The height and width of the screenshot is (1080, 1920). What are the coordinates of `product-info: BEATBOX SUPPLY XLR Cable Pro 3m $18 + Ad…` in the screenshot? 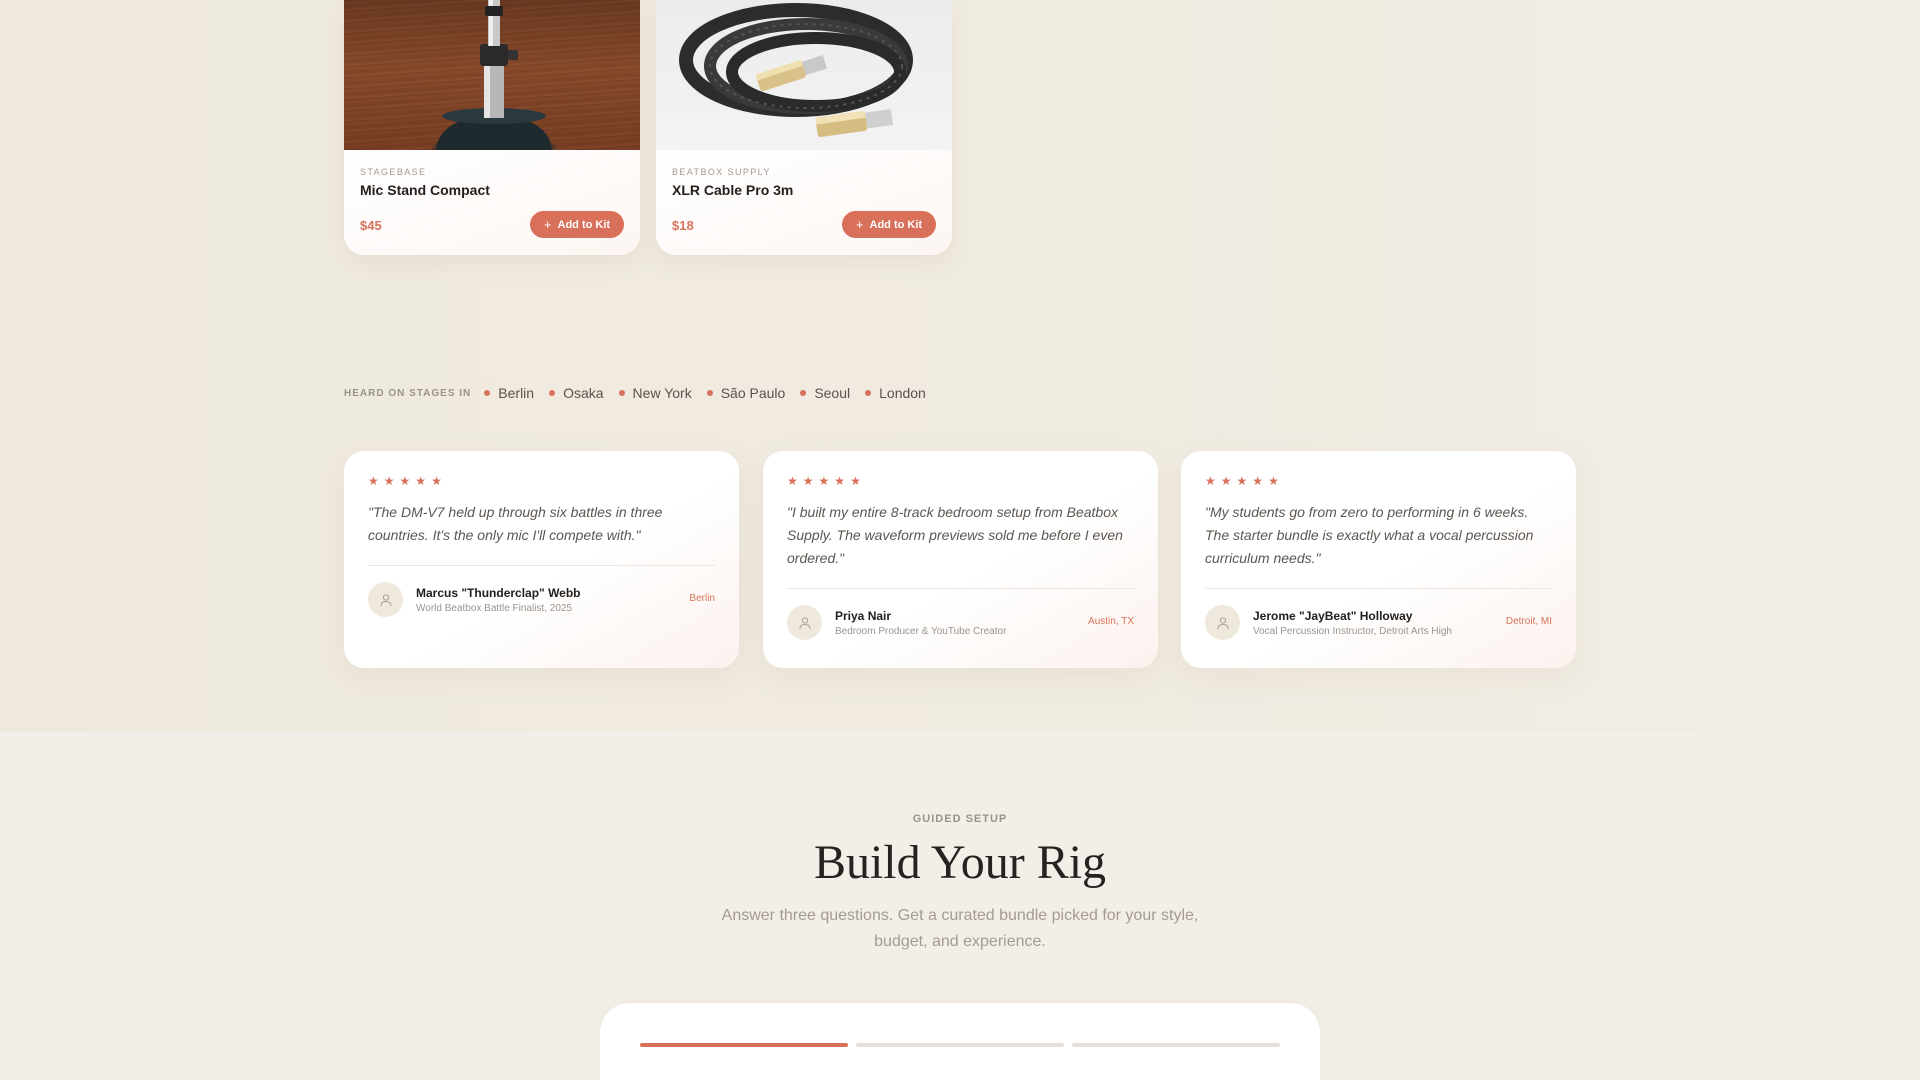 It's located at (804, 202).